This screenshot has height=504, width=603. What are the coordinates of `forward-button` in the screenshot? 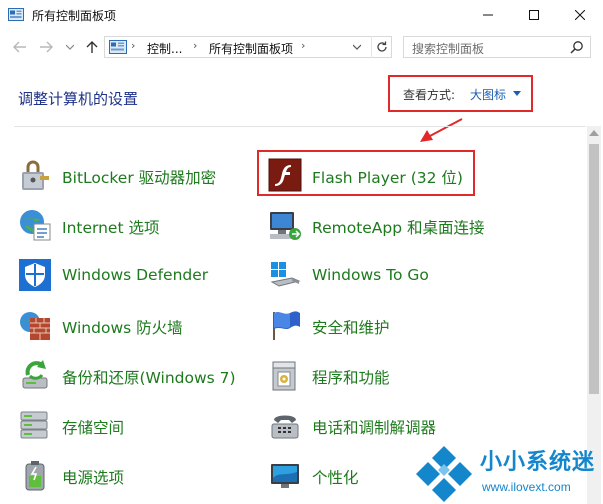 It's located at (46, 47).